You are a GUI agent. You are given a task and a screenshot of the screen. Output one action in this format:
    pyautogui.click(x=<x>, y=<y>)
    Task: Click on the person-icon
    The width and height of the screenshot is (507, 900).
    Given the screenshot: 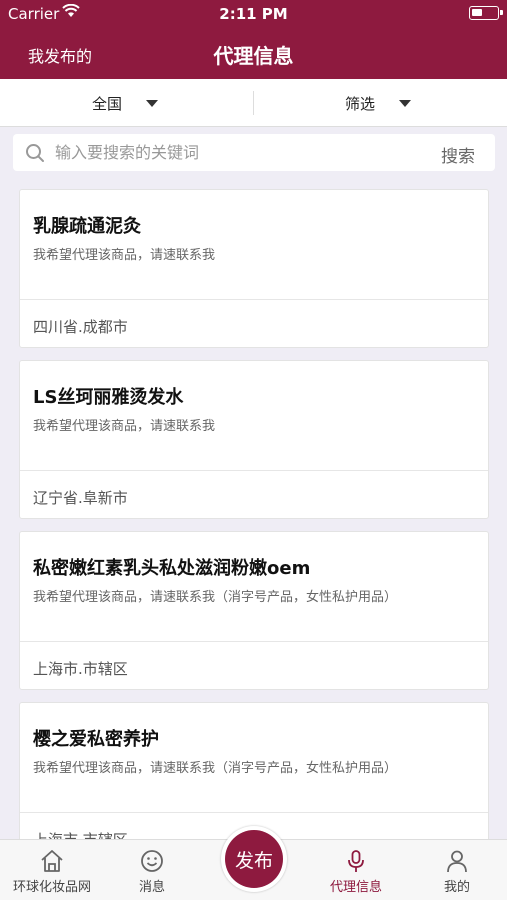 What is the action you would take?
    pyautogui.click(x=457, y=861)
    